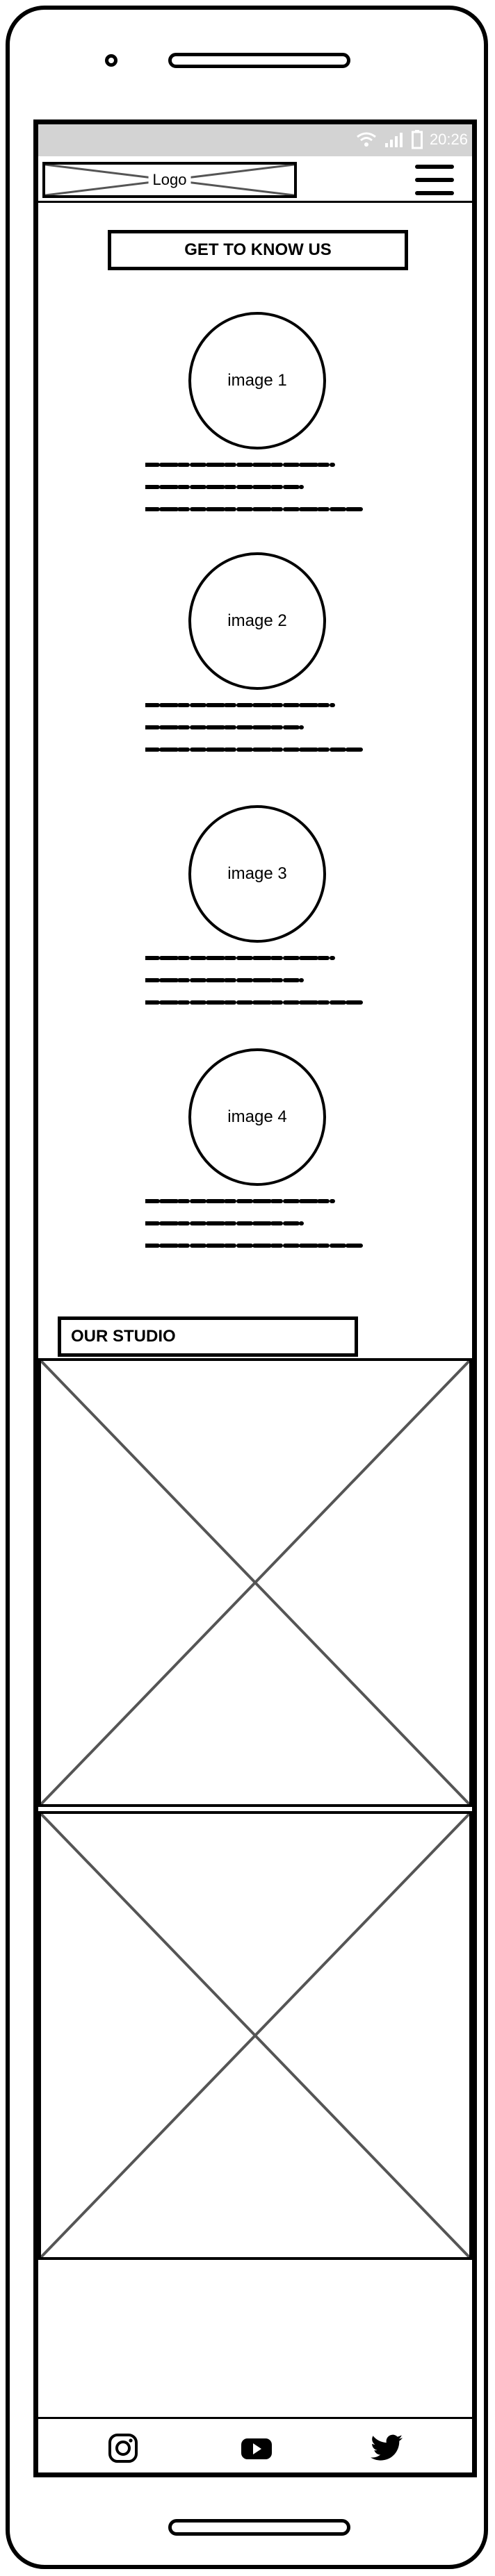  Describe the element at coordinates (111, 60) in the screenshot. I see `camera-icon` at that location.